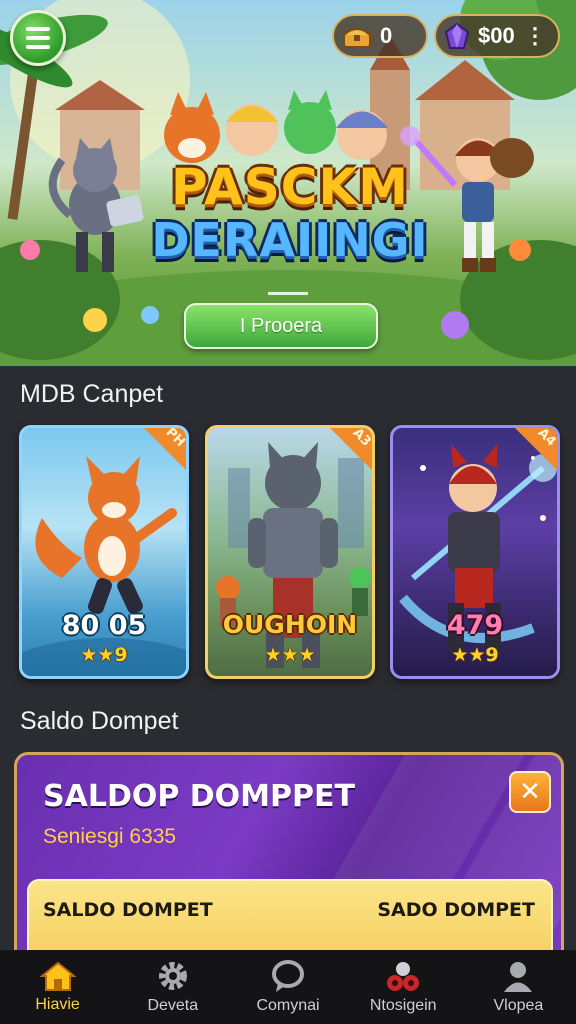 This screenshot has height=1024, width=576. I want to click on card-value: 80 05, so click(104, 625).